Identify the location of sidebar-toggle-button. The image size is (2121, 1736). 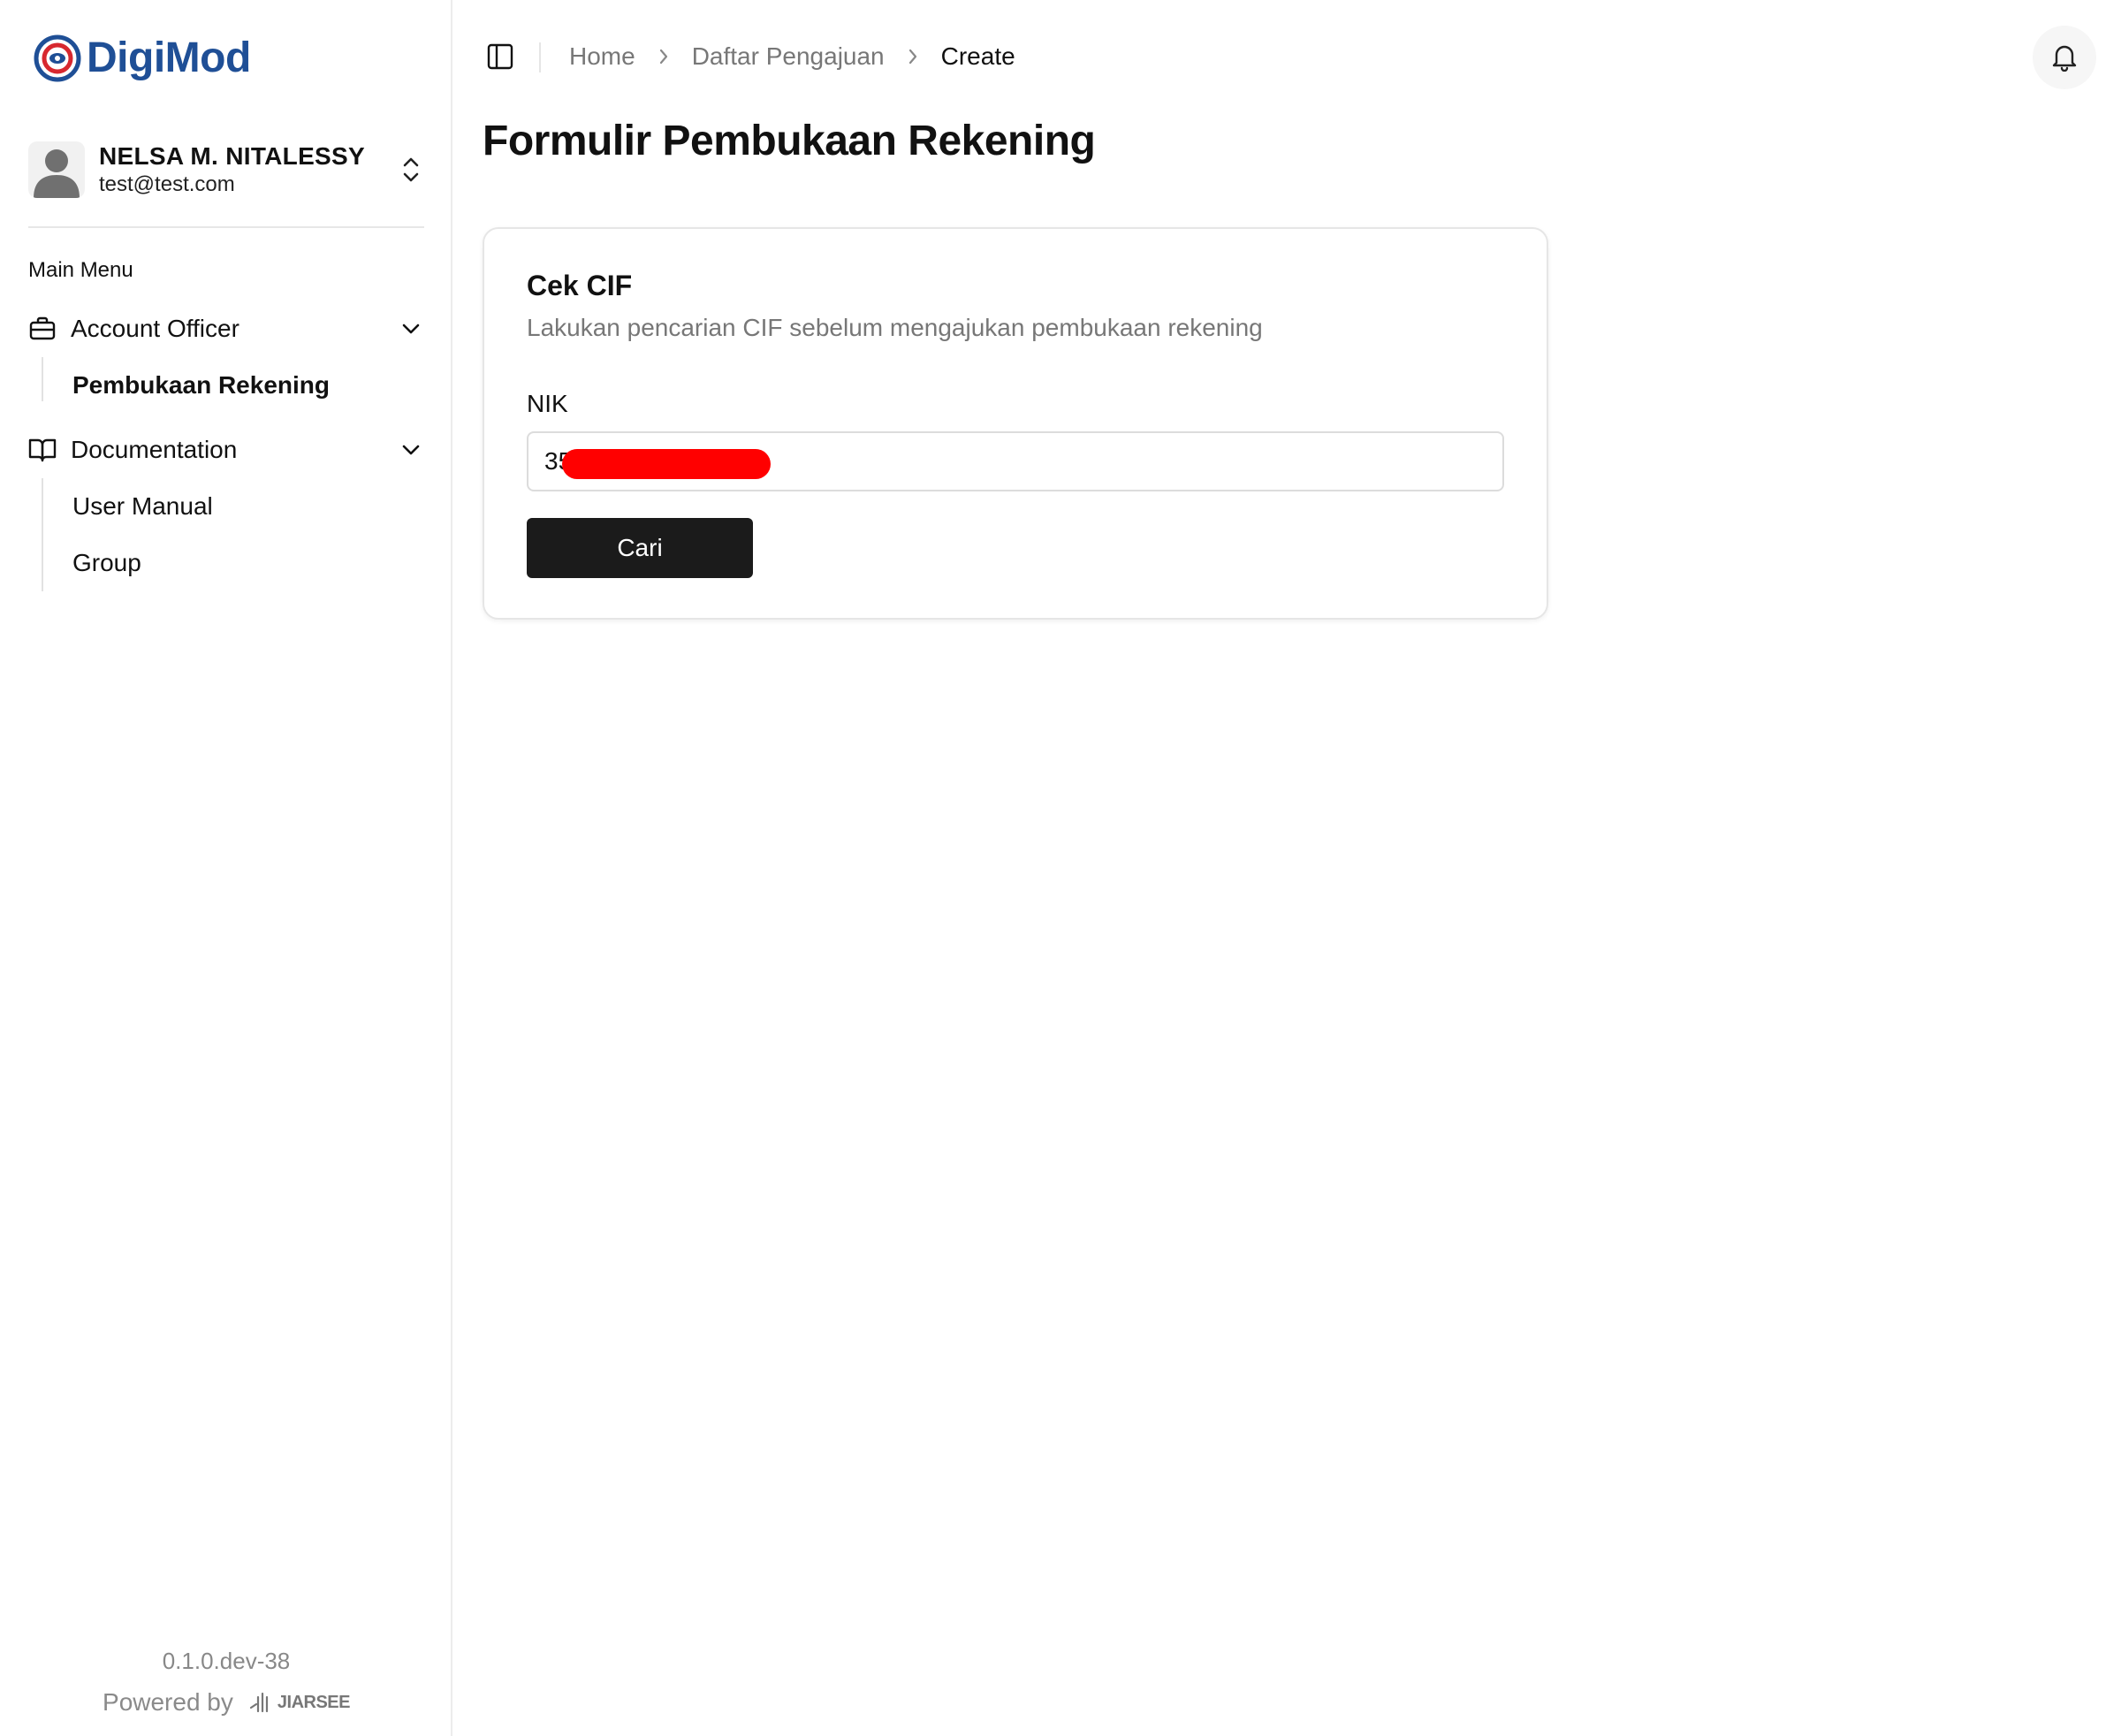
(500, 57).